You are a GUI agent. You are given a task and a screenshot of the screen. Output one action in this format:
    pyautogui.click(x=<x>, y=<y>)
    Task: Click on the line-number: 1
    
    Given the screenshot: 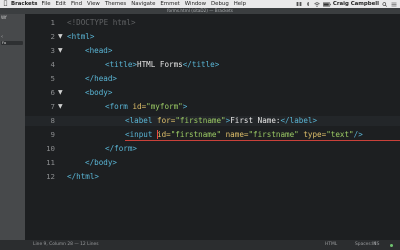 What is the action you would take?
    pyautogui.click(x=52, y=22)
    